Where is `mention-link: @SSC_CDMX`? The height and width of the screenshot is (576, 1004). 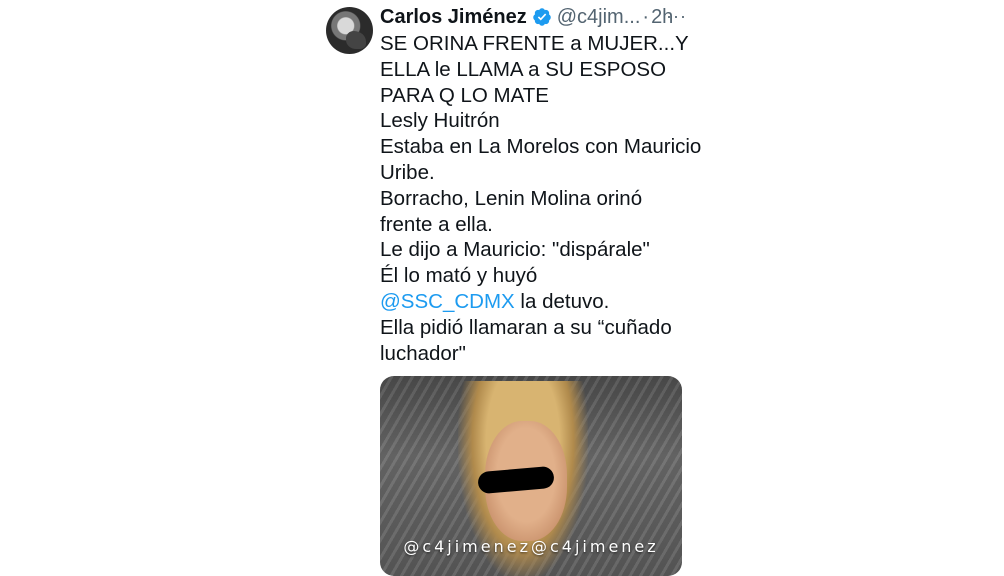 mention-link: @SSC_CDMX is located at coordinates (447, 301).